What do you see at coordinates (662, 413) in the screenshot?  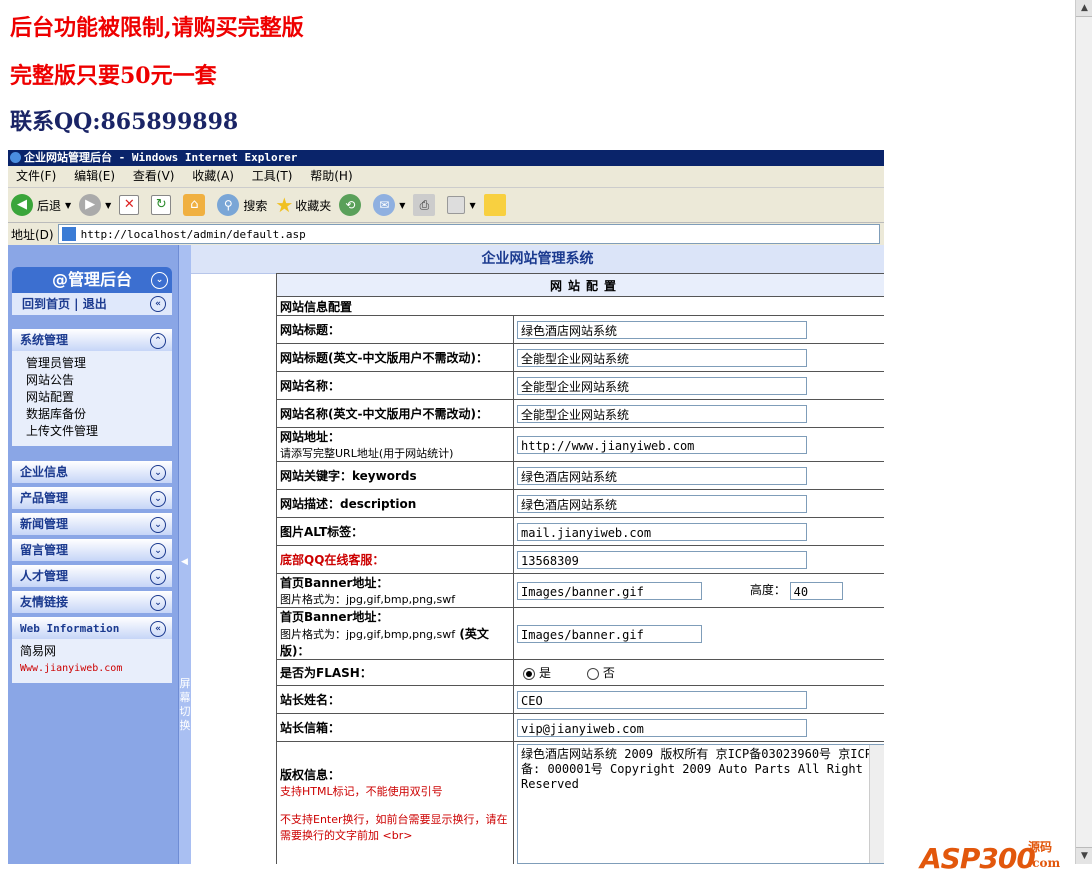 I see `site-name-en-input: 全能型企业网站系统` at bounding box center [662, 413].